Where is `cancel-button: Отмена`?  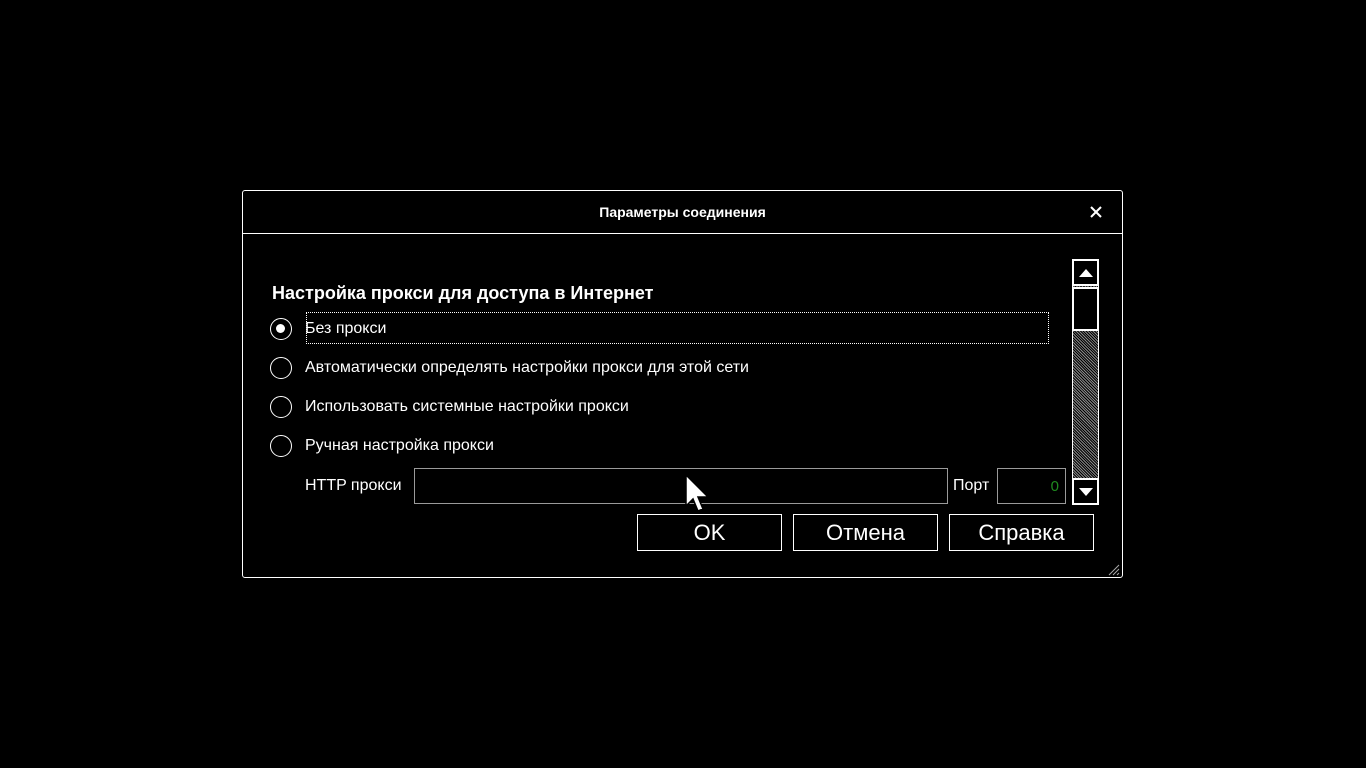
cancel-button: Отмена is located at coordinates (865, 532).